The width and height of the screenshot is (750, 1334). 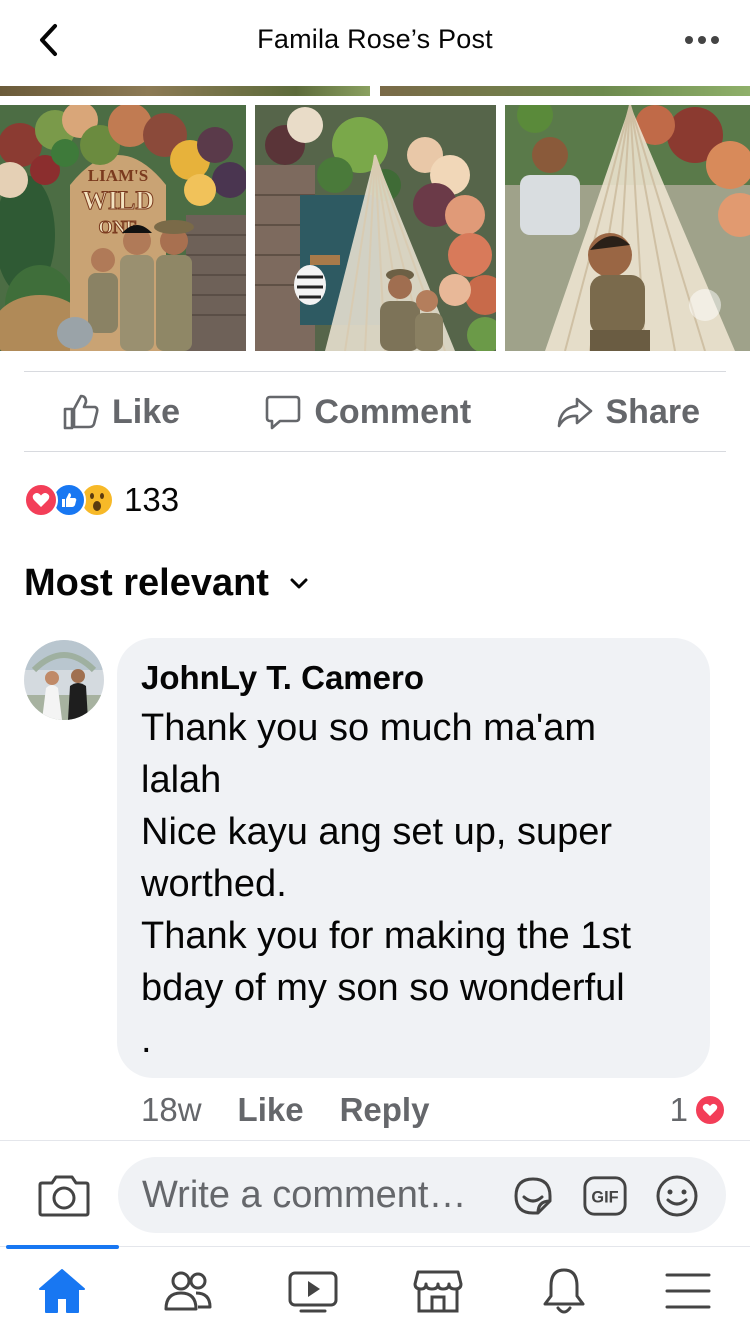 I want to click on tab-marketplace, so click(x=438, y=1291).